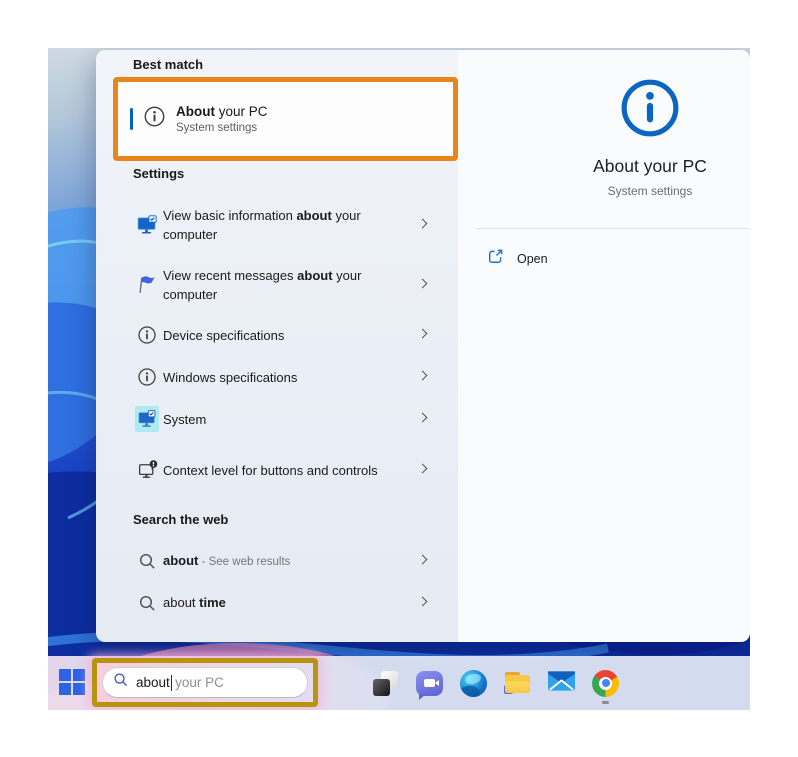  I want to click on mail-icon, so click(561, 683).